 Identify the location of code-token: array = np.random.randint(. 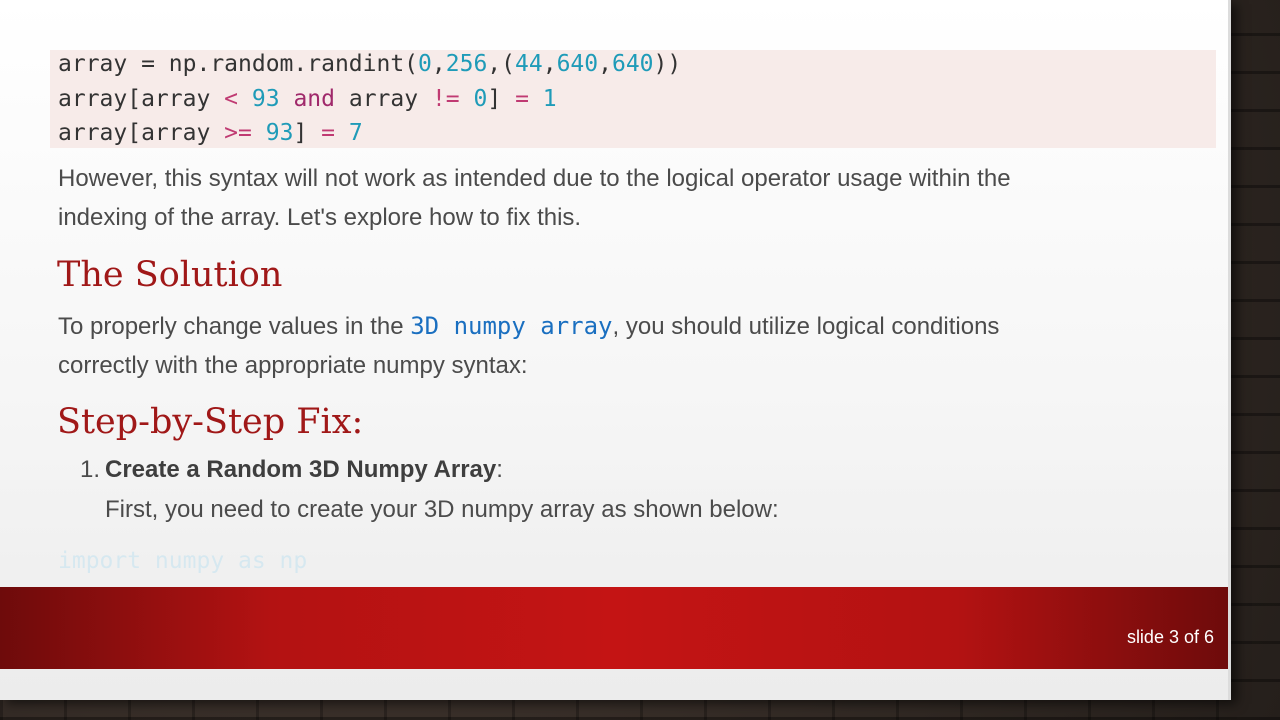
(238, 64).